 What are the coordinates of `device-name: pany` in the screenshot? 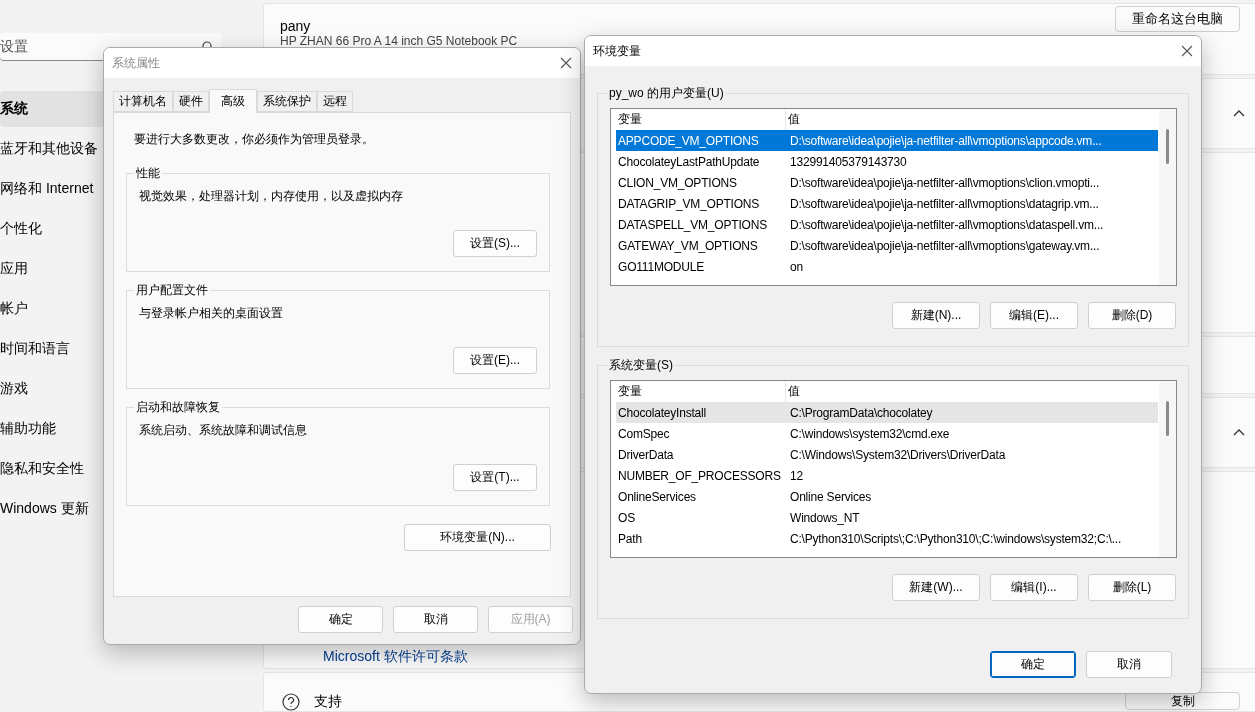 It's located at (296, 26).